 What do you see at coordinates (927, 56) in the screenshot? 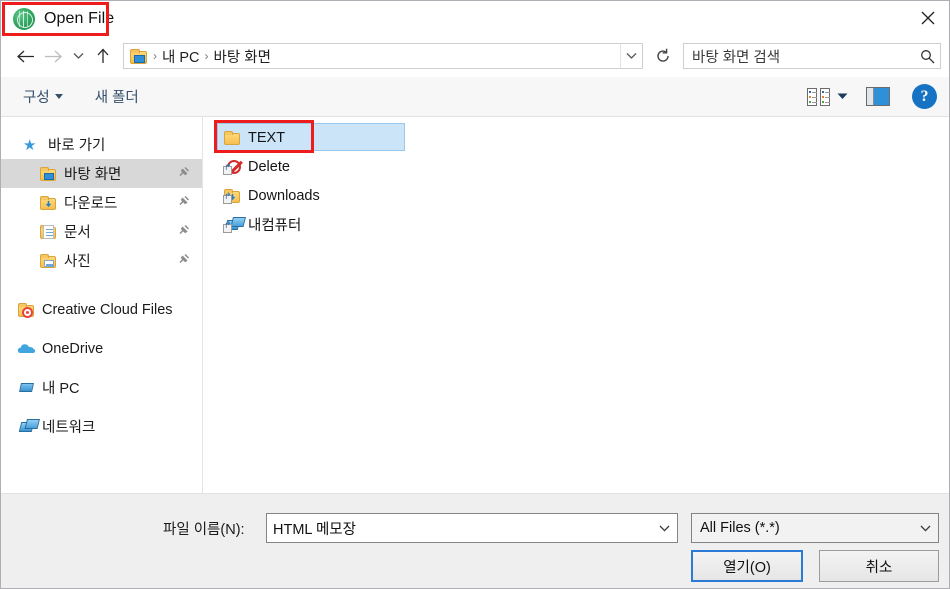
I see `search-icon` at bounding box center [927, 56].